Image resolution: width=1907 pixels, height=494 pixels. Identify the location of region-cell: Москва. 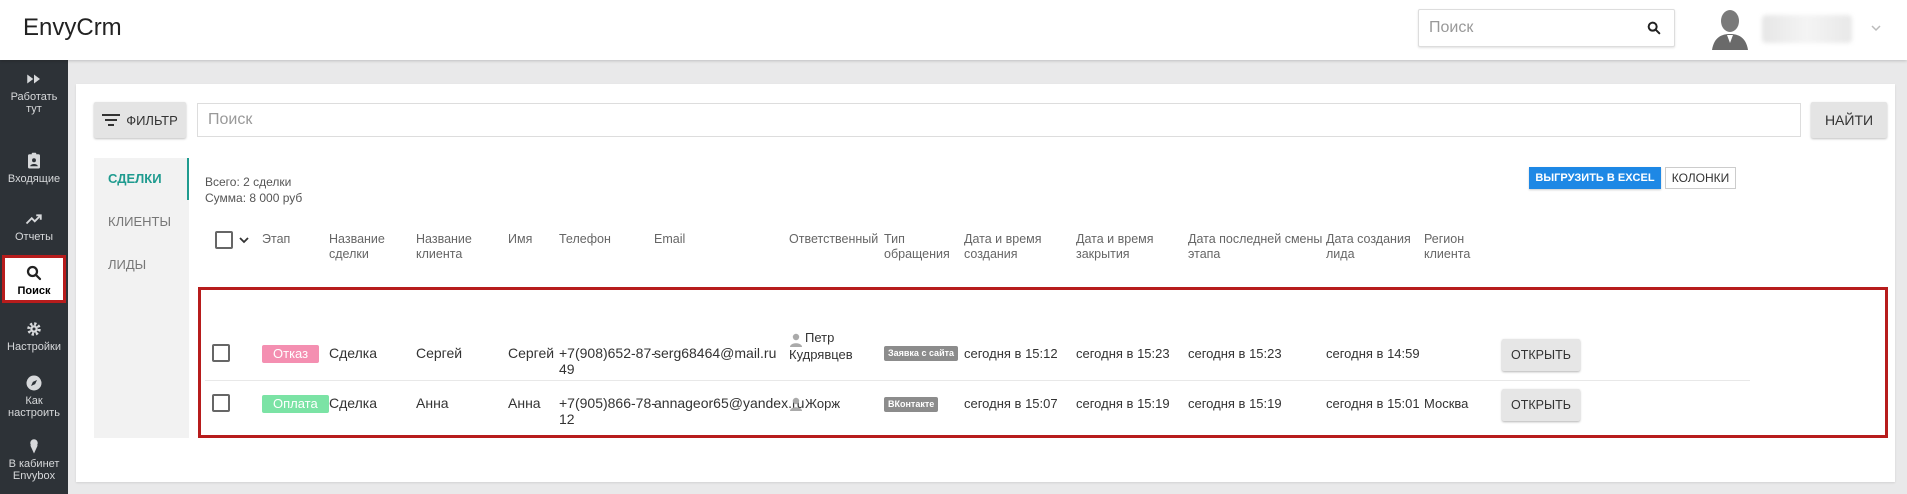
(1446, 403).